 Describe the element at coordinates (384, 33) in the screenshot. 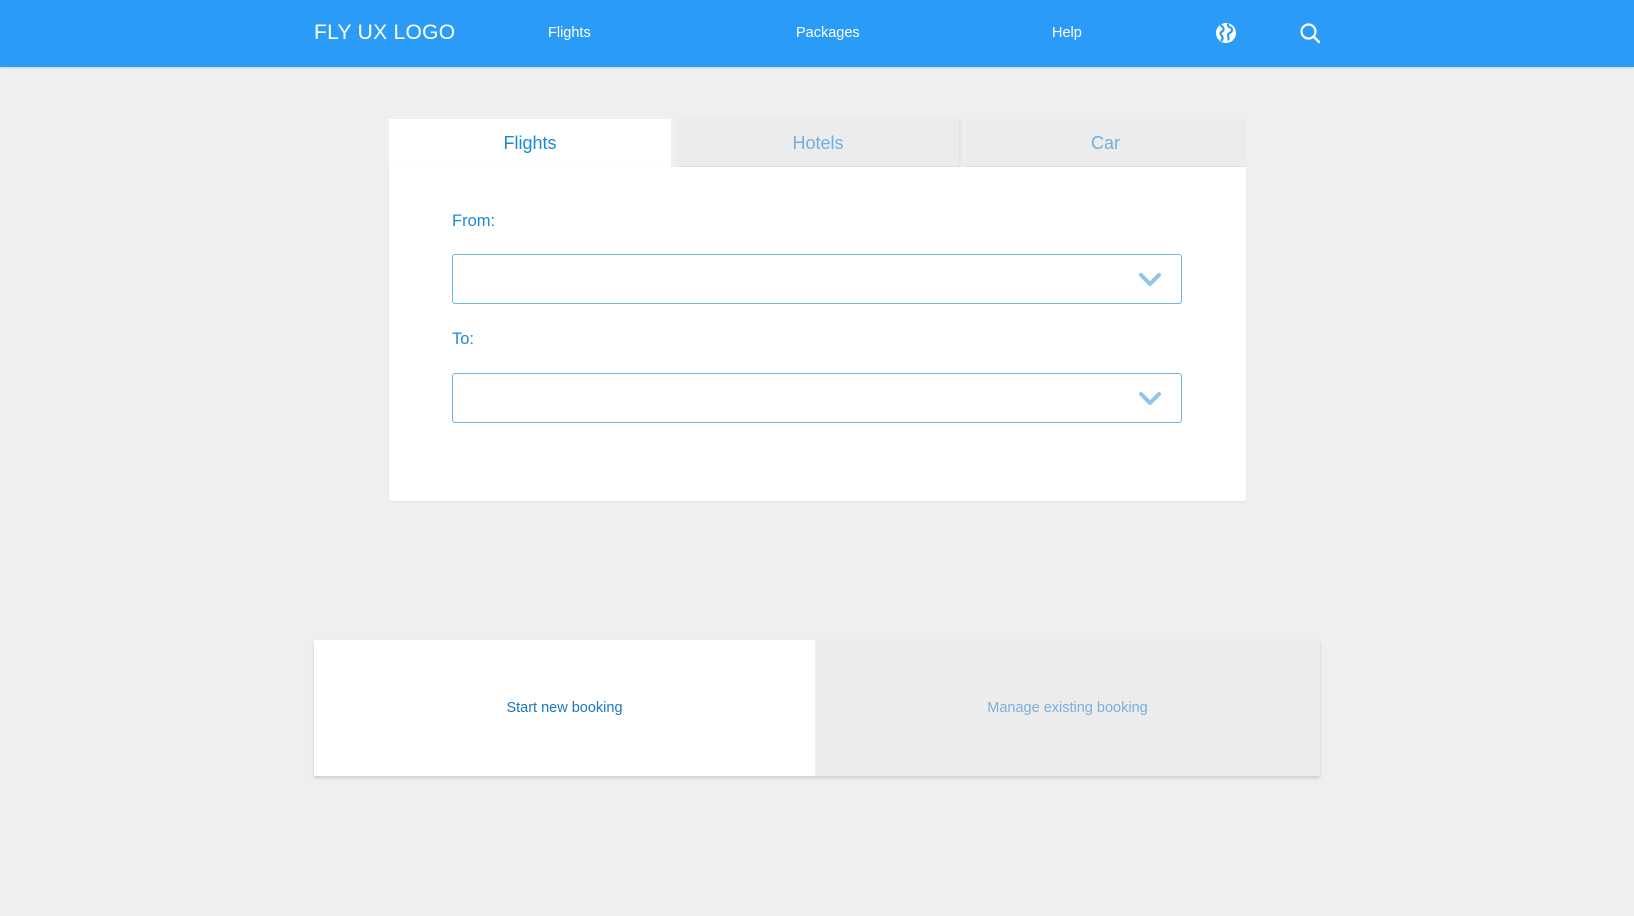

I see `logo: FLY UX LOGO` at that location.